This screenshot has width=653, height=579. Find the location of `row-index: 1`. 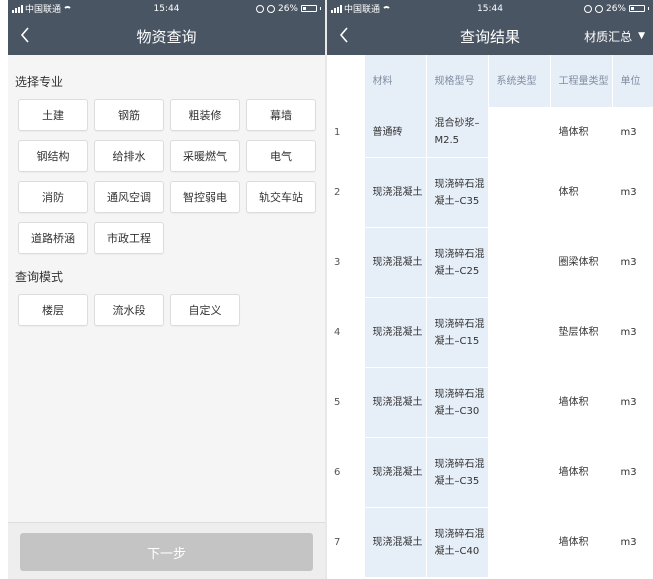

row-index: 1 is located at coordinates (346, 132).